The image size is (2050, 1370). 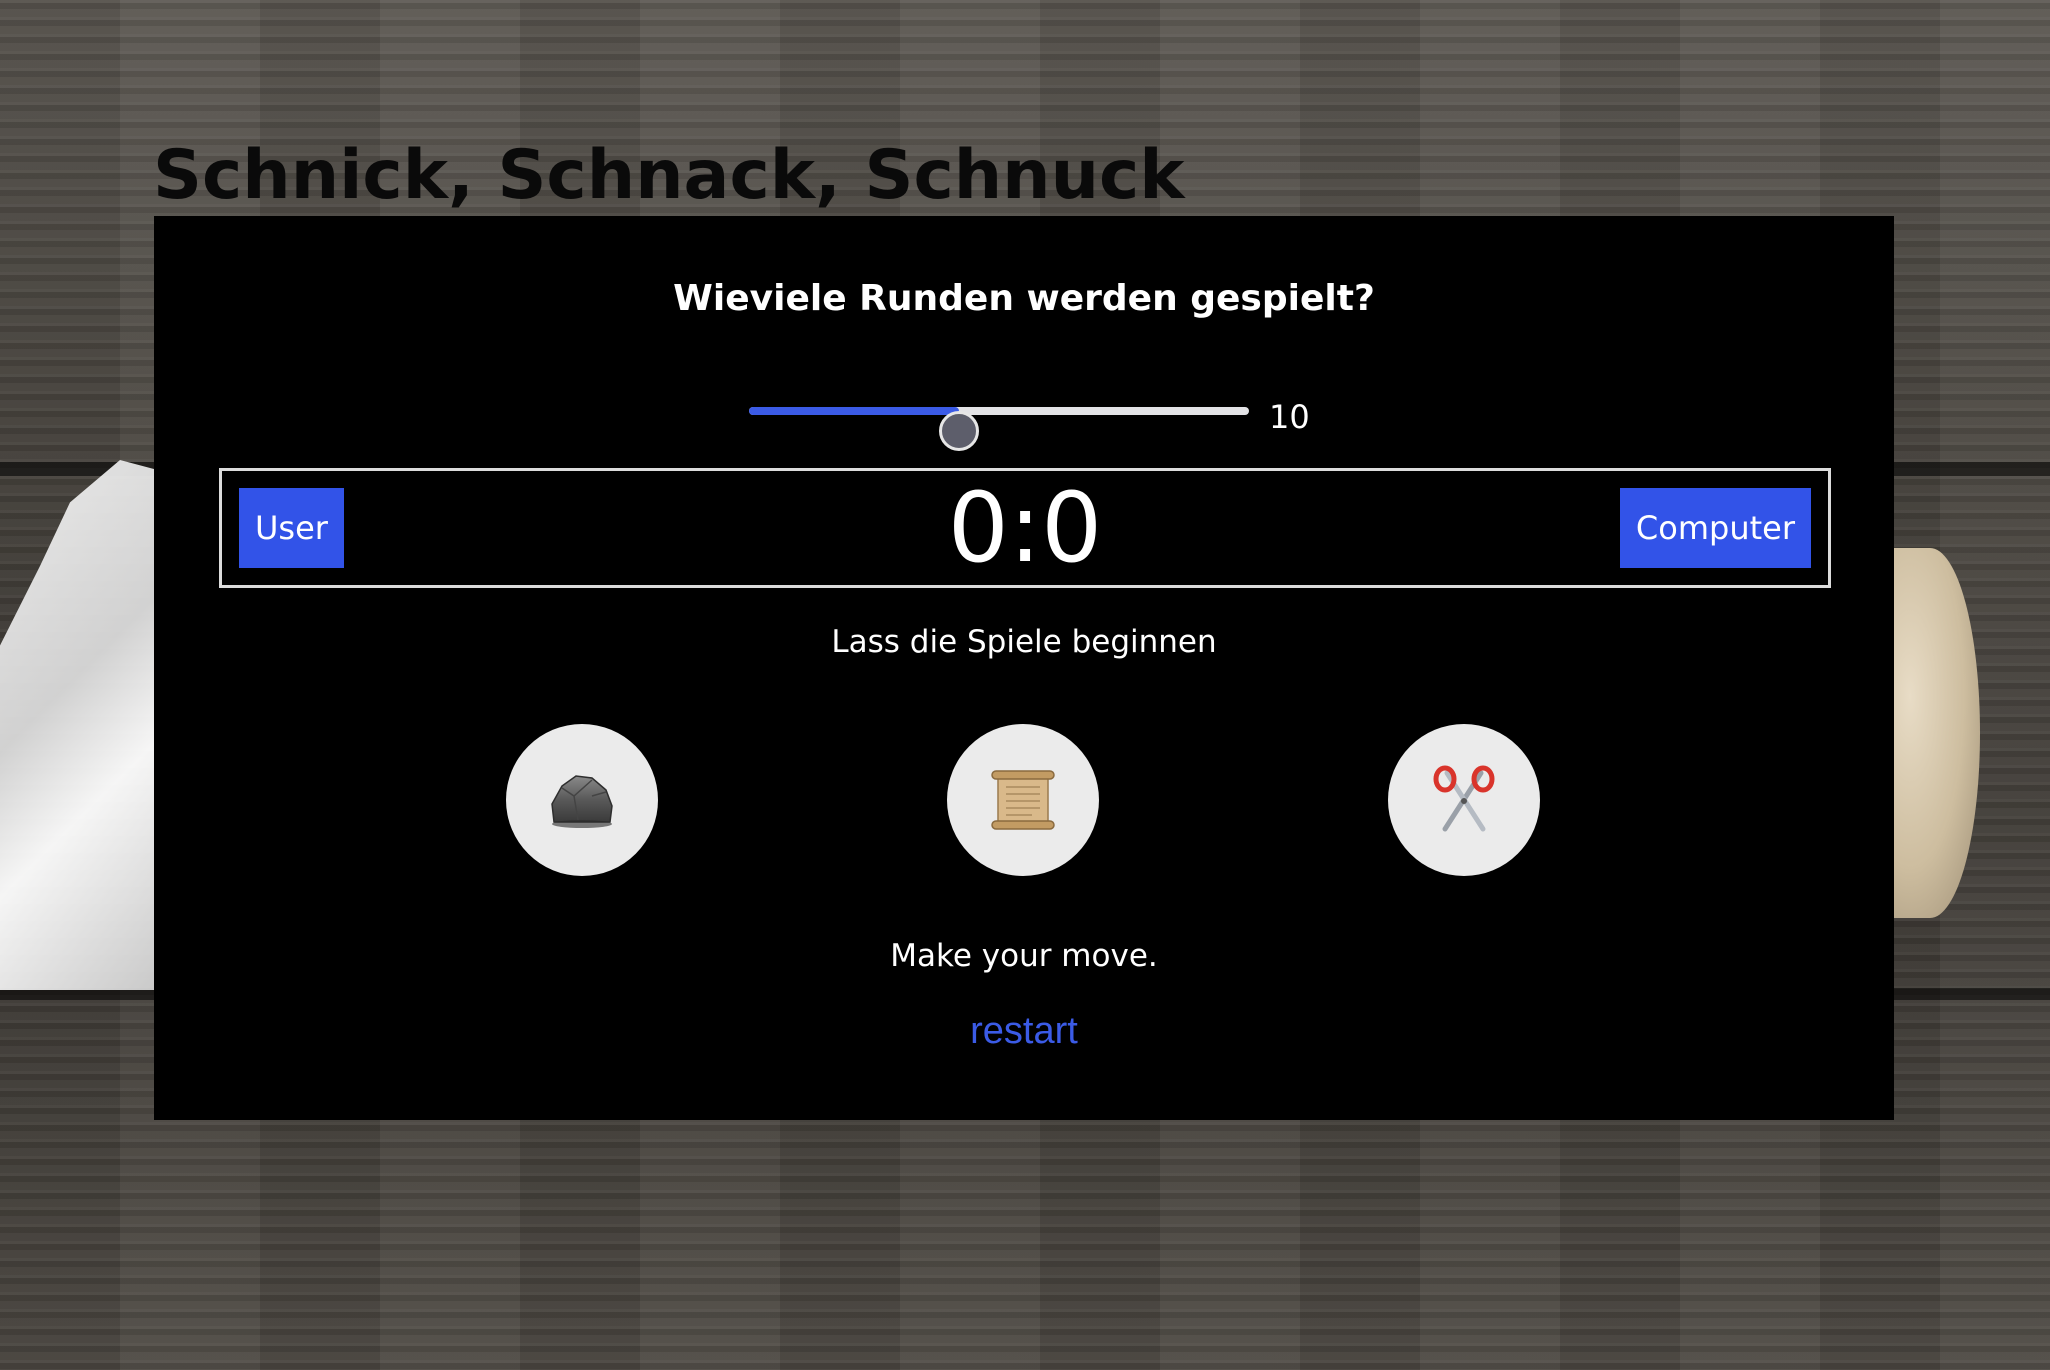 What do you see at coordinates (669, 175) in the screenshot?
I see `page-title: Schnick, Schnack, Schnuck` at bounding box center [669, 175].